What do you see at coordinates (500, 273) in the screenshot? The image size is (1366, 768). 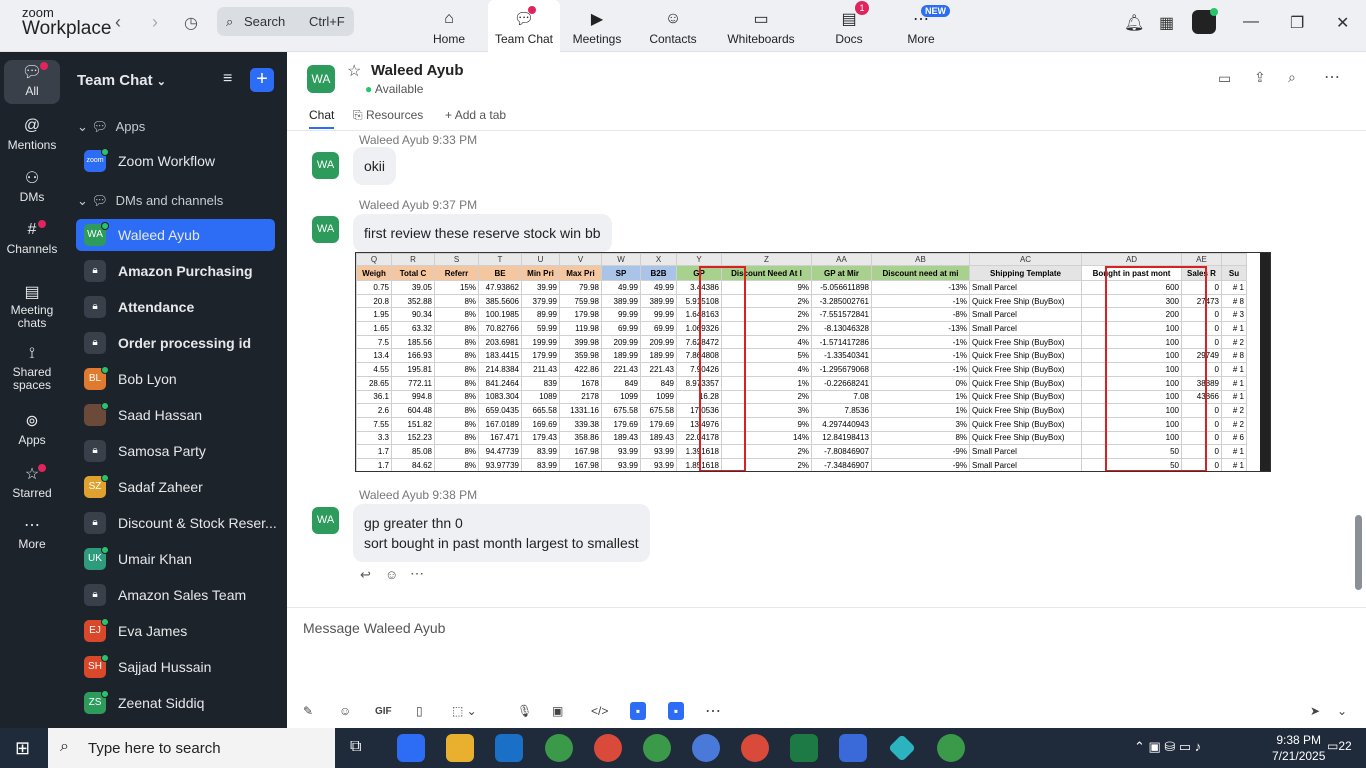 I see `header-cell: BE` at bounding box center [500, 273].